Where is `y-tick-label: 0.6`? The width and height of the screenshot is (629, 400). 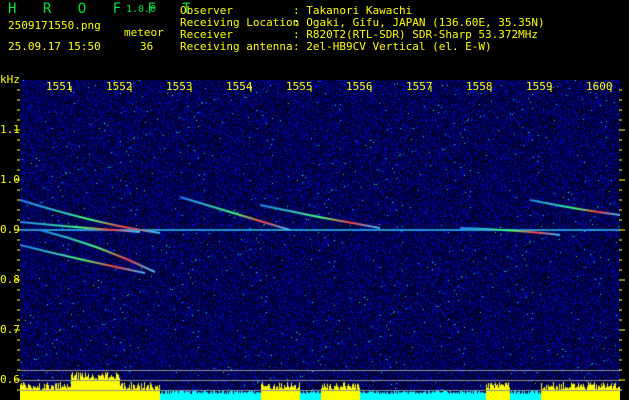 y-tick-label: 0.6 is located at coordinates (10, 379).